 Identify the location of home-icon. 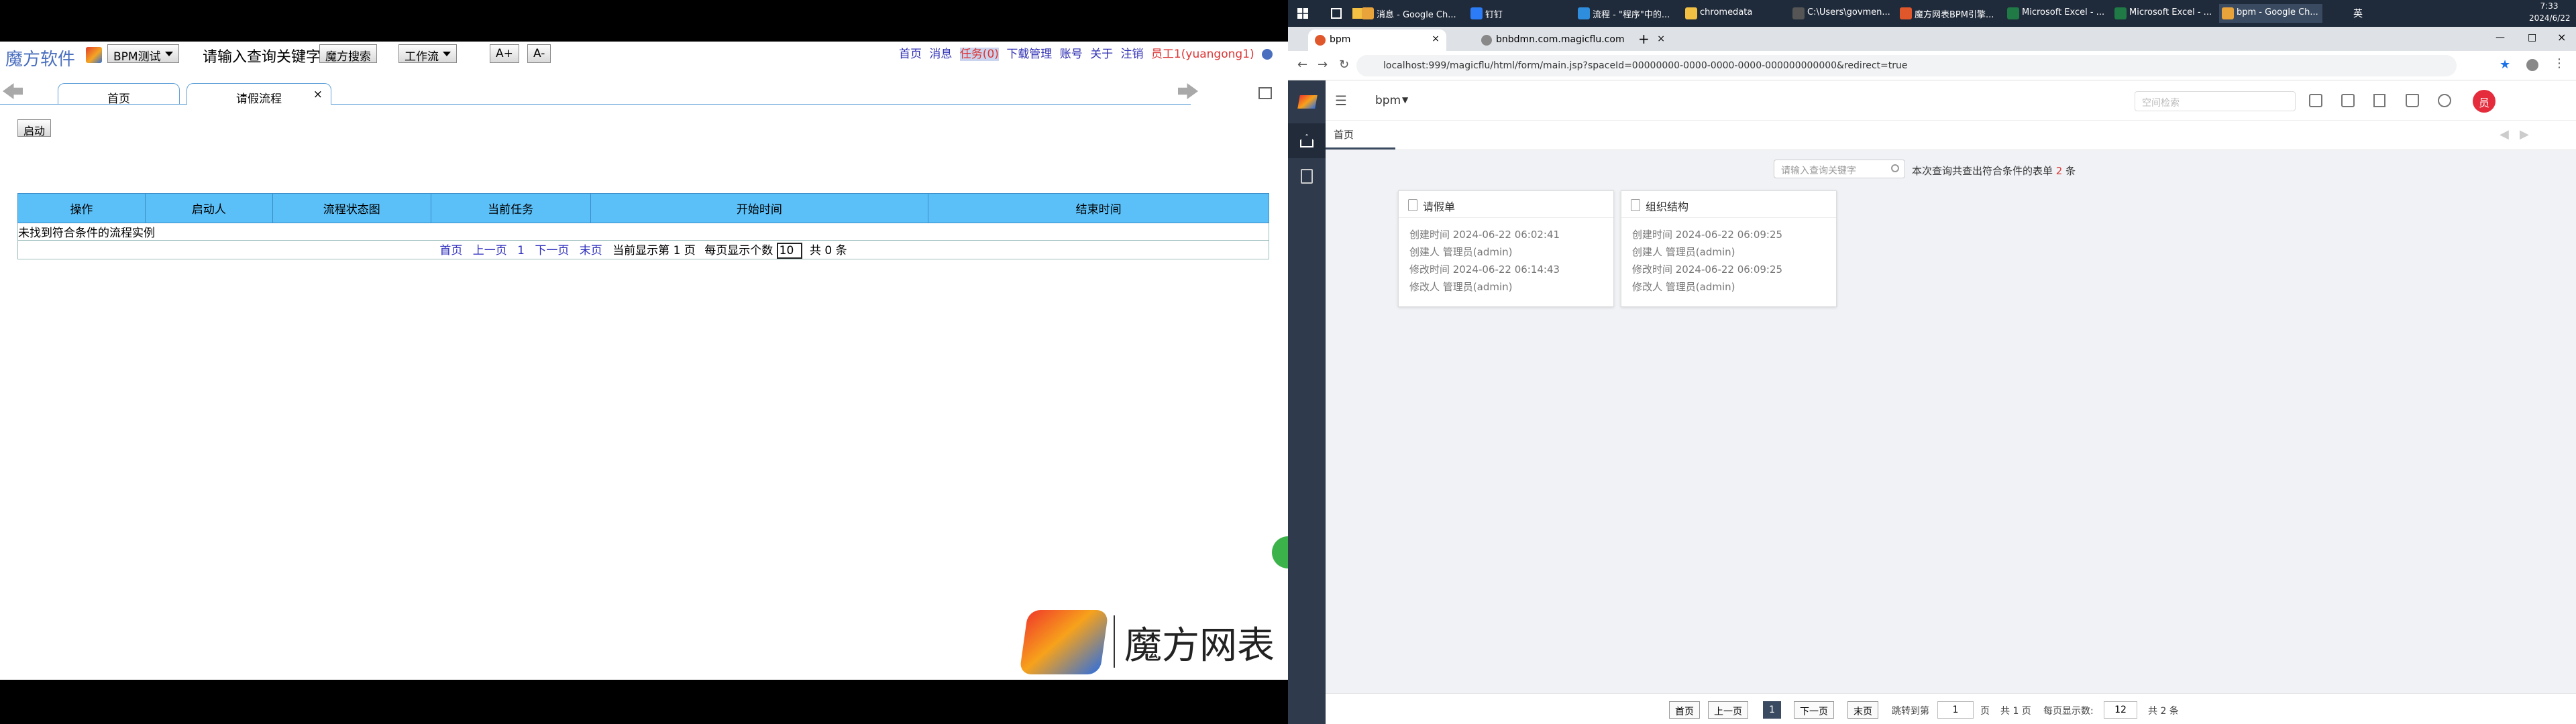
(1306, 140).